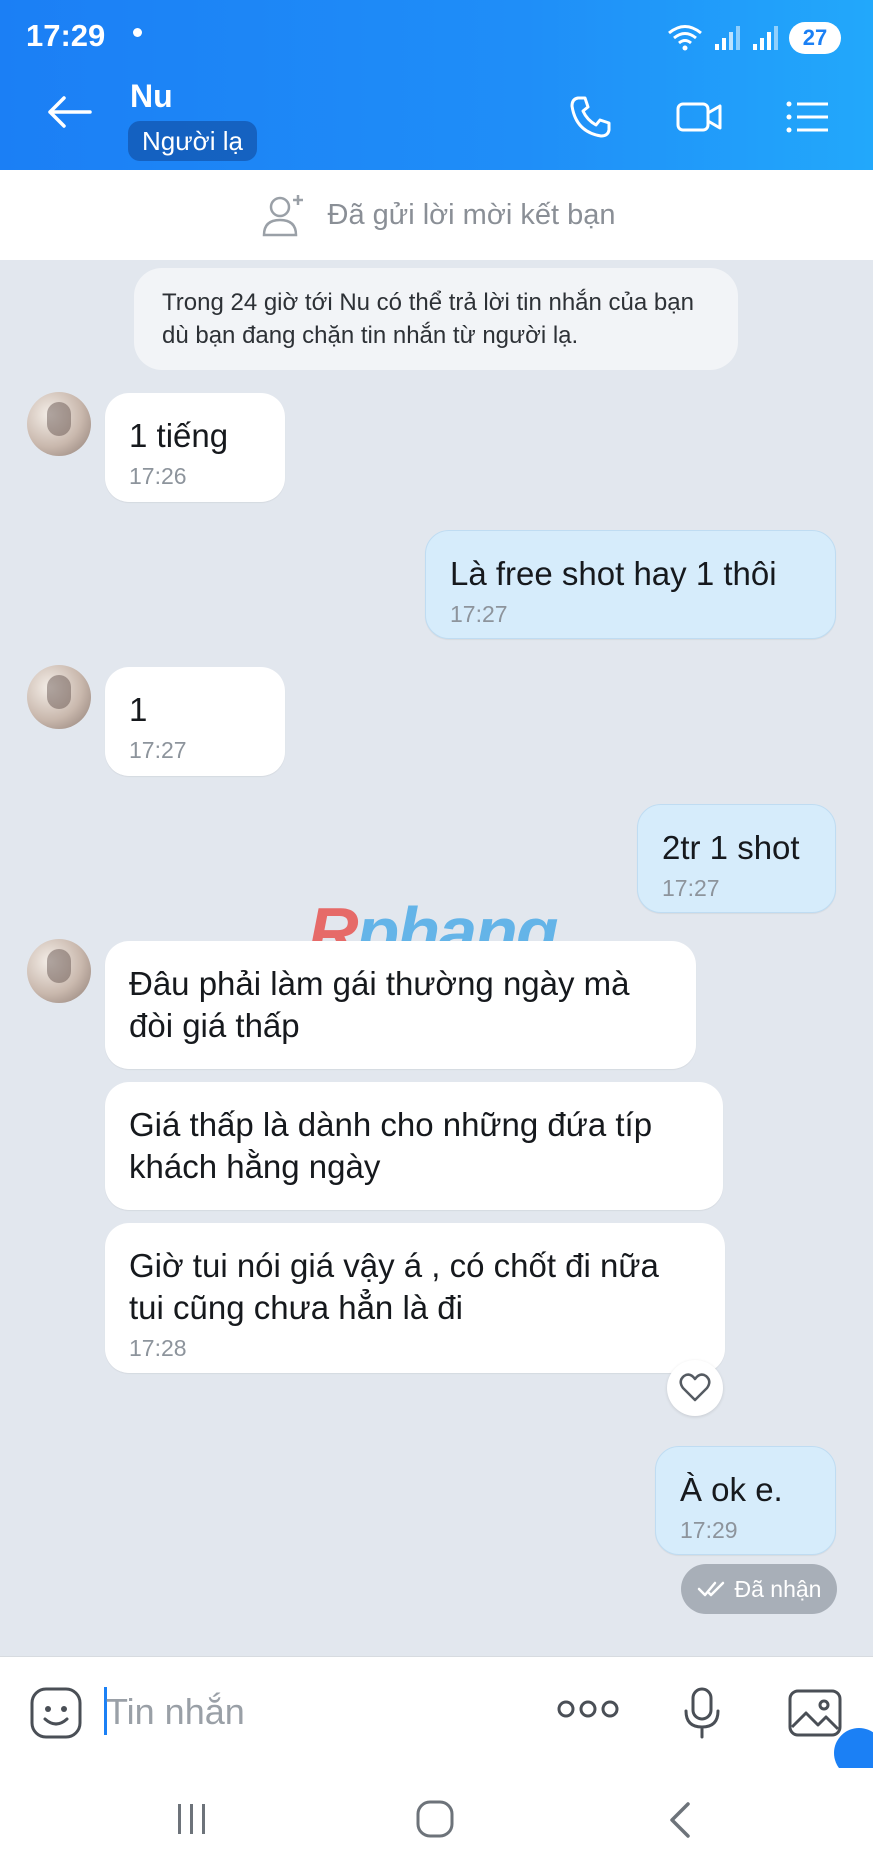 Image resolution: width=873 pixels, height=1874 pixels. I want to click on recent-apps-icon, so click(192, 1818).